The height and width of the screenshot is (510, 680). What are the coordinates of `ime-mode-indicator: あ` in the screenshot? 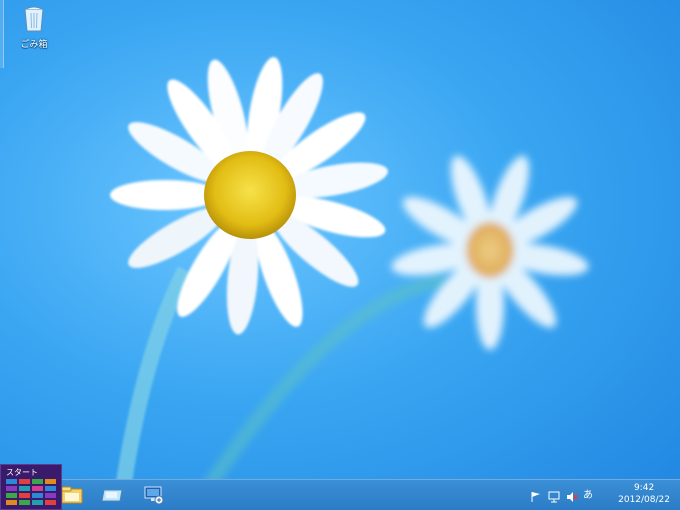 It's located at (588, 493).